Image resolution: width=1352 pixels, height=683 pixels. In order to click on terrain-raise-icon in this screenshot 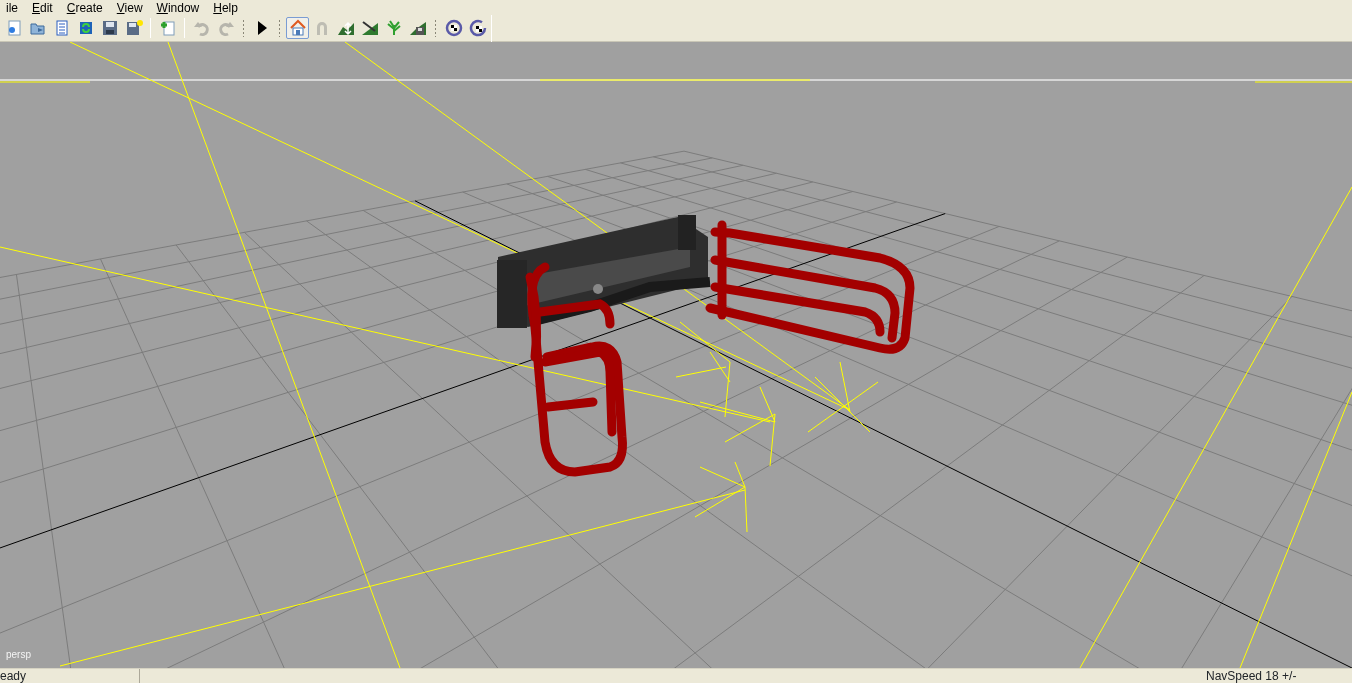, I will do `click(345, 28)`.